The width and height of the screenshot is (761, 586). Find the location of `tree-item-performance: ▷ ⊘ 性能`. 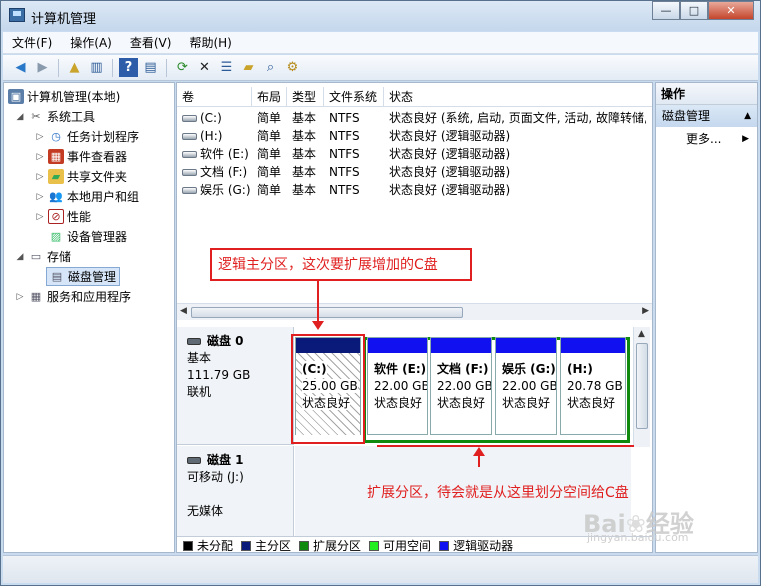

tree-item-performance: ▷ ⊘ 性能 is located at coordinates (62, 216).